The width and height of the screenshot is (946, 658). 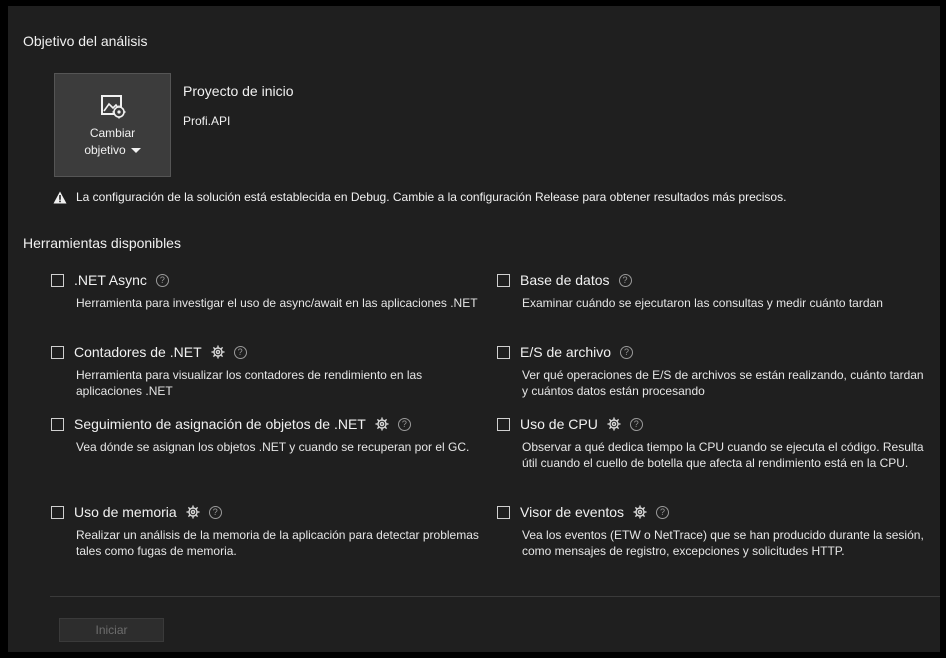 I want to click on tool-name: Uso de CPU, so click(x=559, y=424).